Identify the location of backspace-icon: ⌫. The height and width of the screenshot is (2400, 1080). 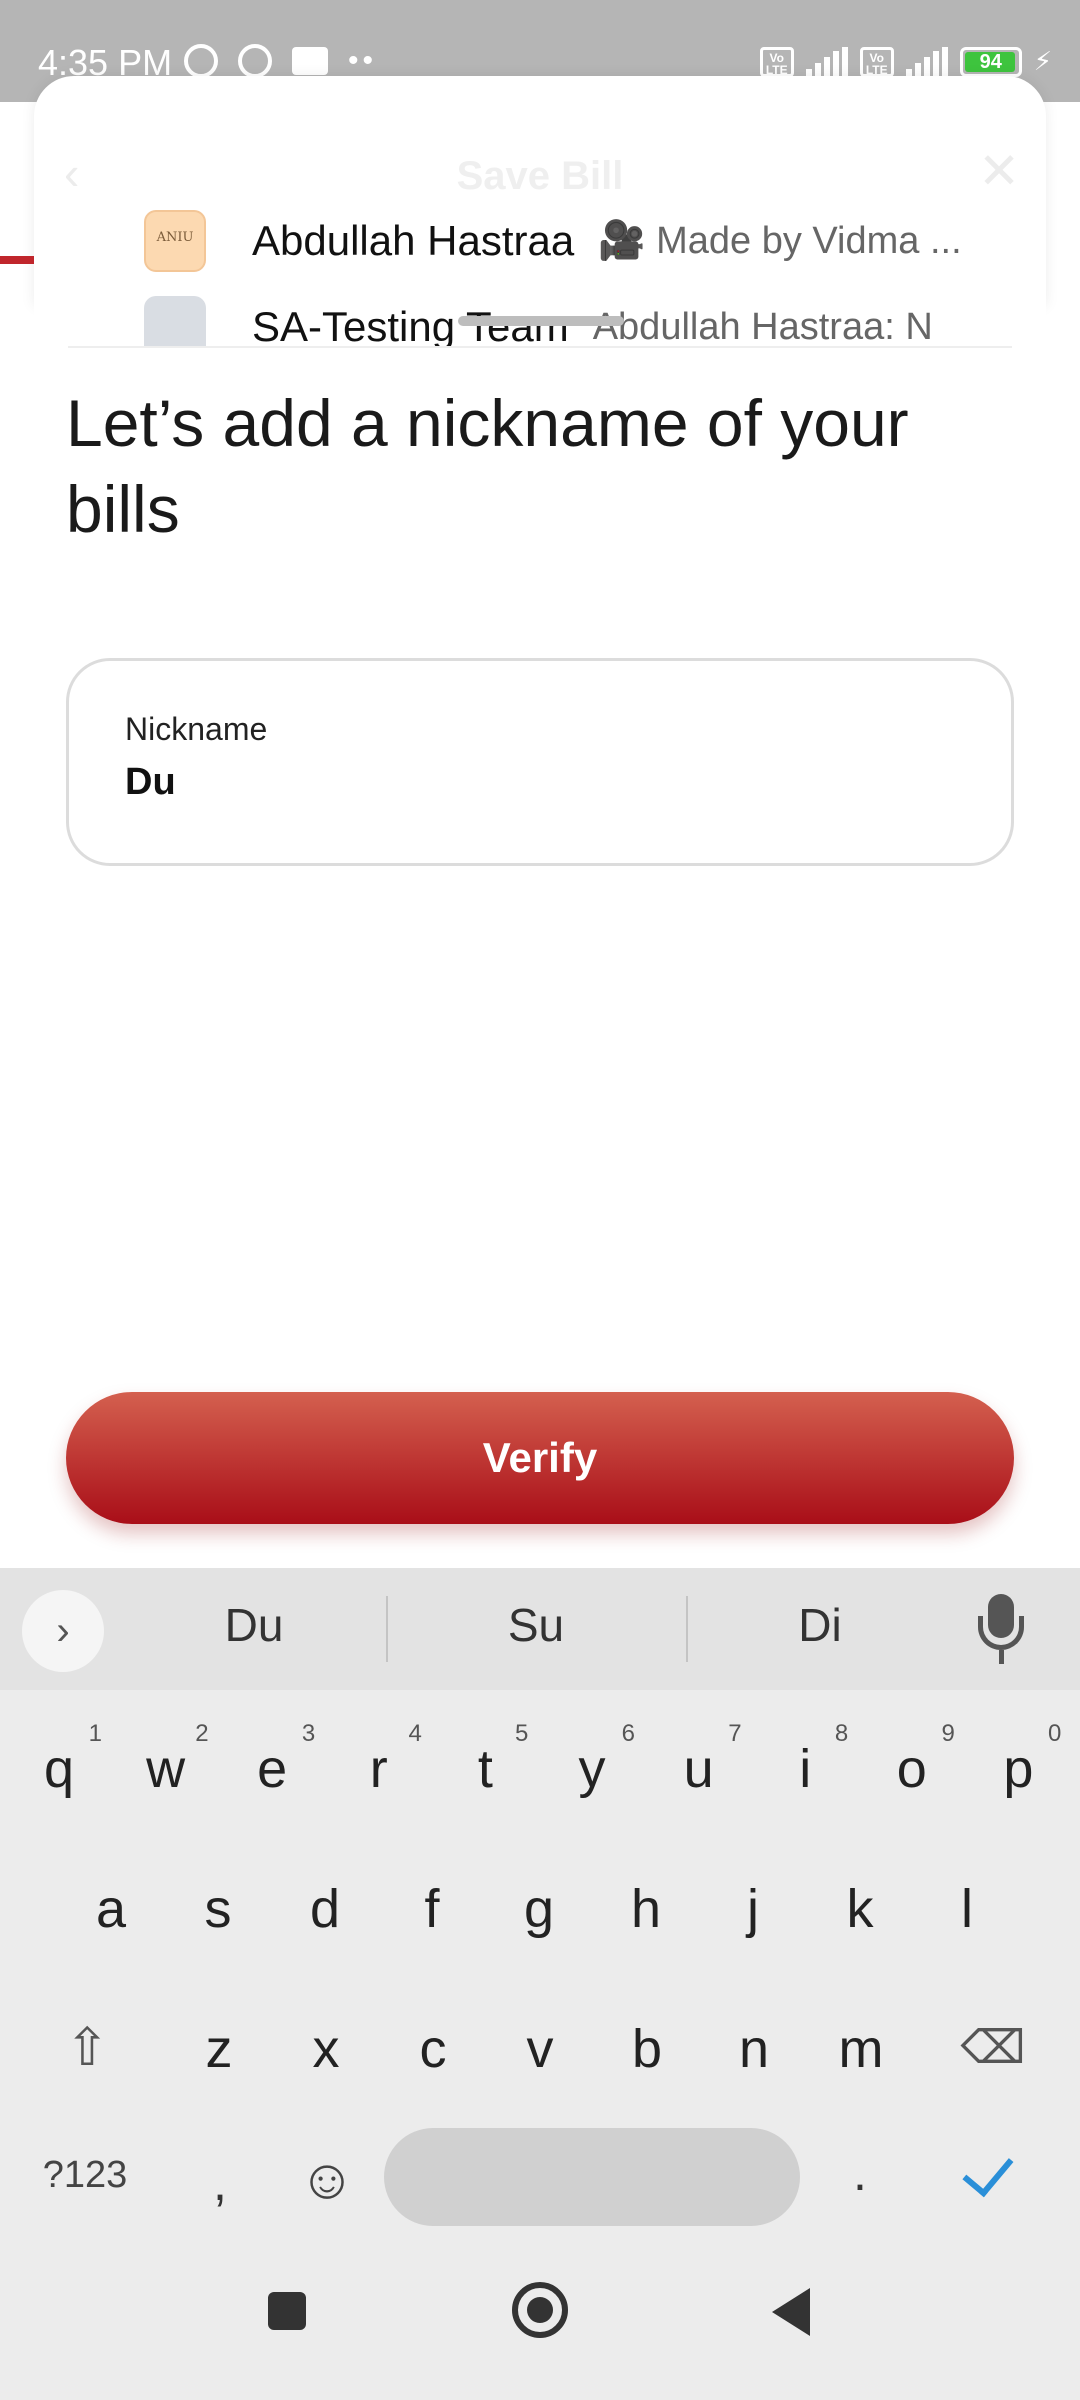
(993, 2047).